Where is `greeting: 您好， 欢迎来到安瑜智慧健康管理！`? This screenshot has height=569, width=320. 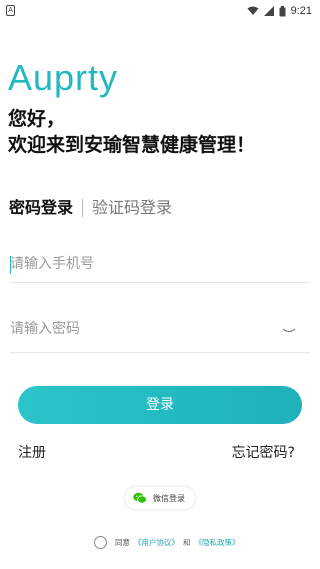 greeting: 您好， 欢迎来到安瑜智慧健康管理！ is located at coordinates (164, 132).